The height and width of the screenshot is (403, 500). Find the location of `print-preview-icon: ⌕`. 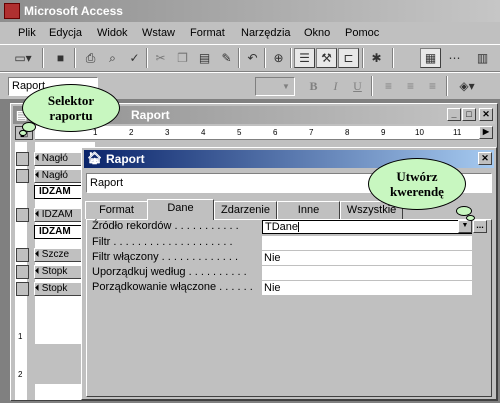

print-preview-icon: ⌕ is located at coordinates (112, 58).